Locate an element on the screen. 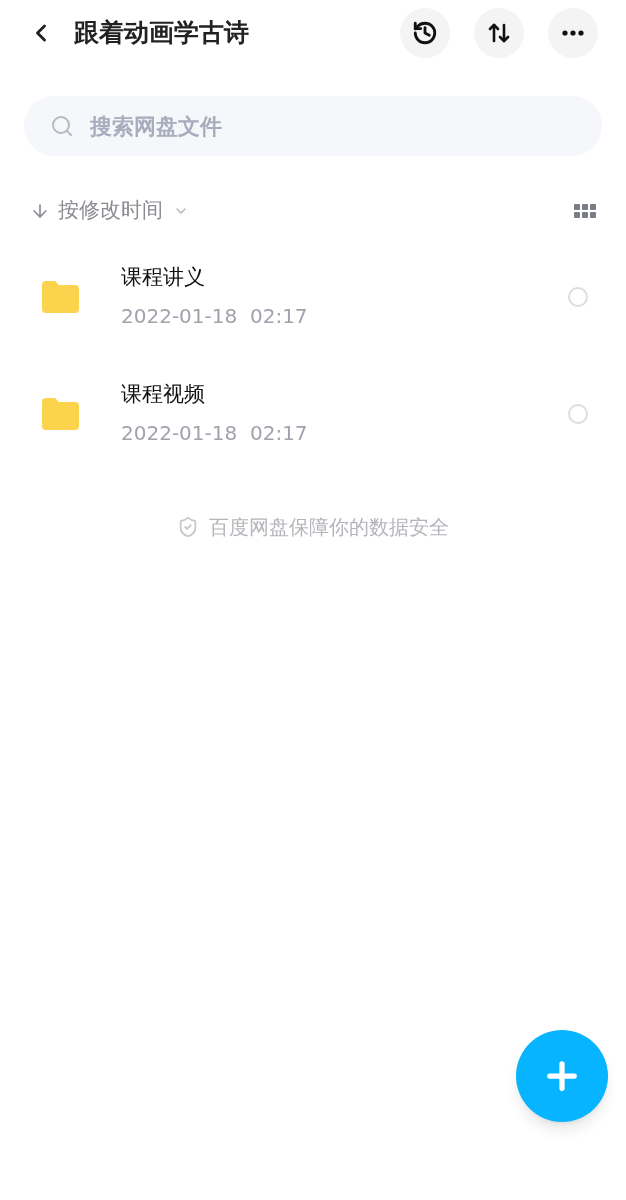 Image resolution: width=626 pixels, height=1200 pixels. search-field: 搜索网盘文件 is located at coordinates (333, 126).